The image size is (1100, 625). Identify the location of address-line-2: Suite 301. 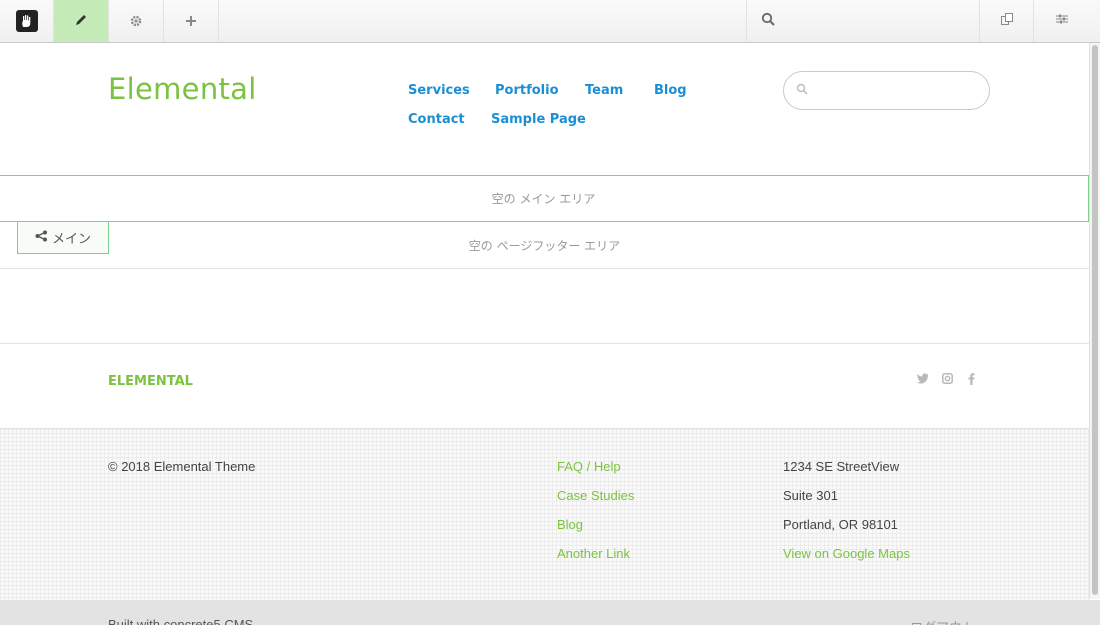
(810, 495).